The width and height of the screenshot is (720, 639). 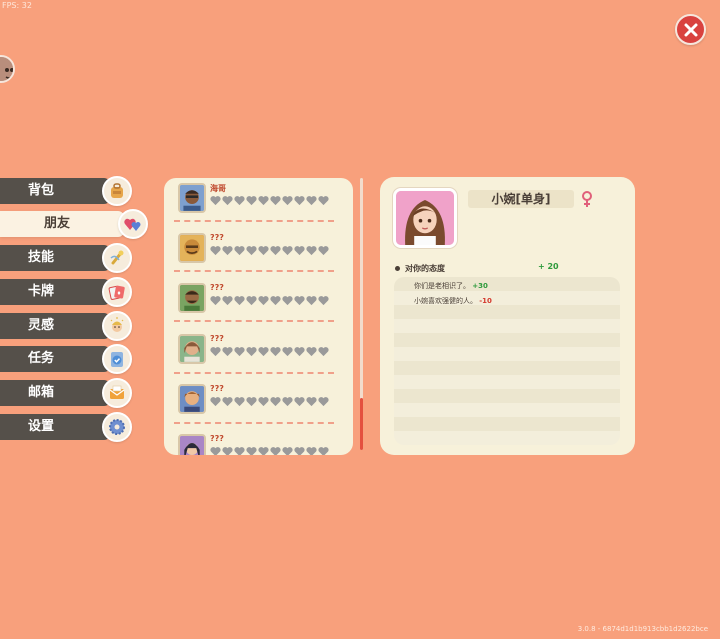 What do you see at coordinates (55, 292) in the screenshot?
I see `menu-label: 卡牌` at bounding box center [55, 292].